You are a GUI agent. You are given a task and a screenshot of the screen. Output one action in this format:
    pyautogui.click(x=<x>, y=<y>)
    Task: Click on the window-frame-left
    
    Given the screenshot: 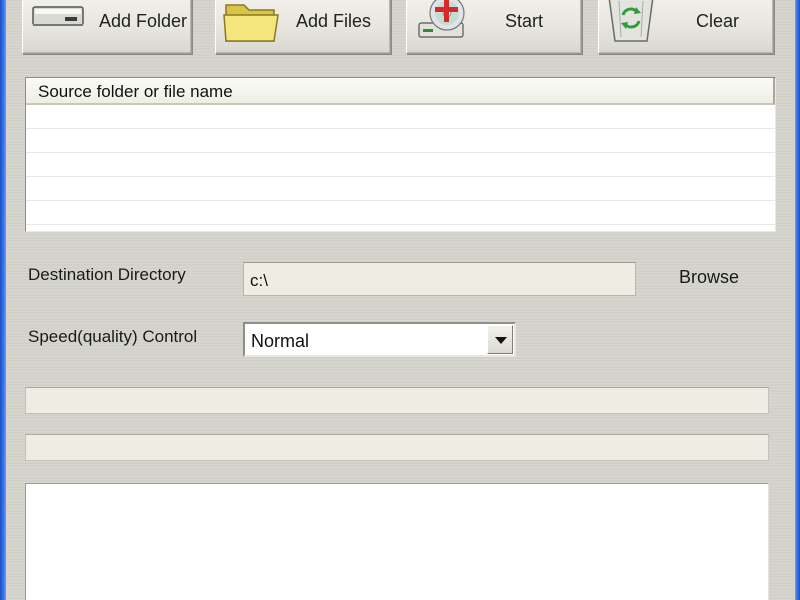 What is the action you would take?
    pyautogui.click(x=3, y=300)
    